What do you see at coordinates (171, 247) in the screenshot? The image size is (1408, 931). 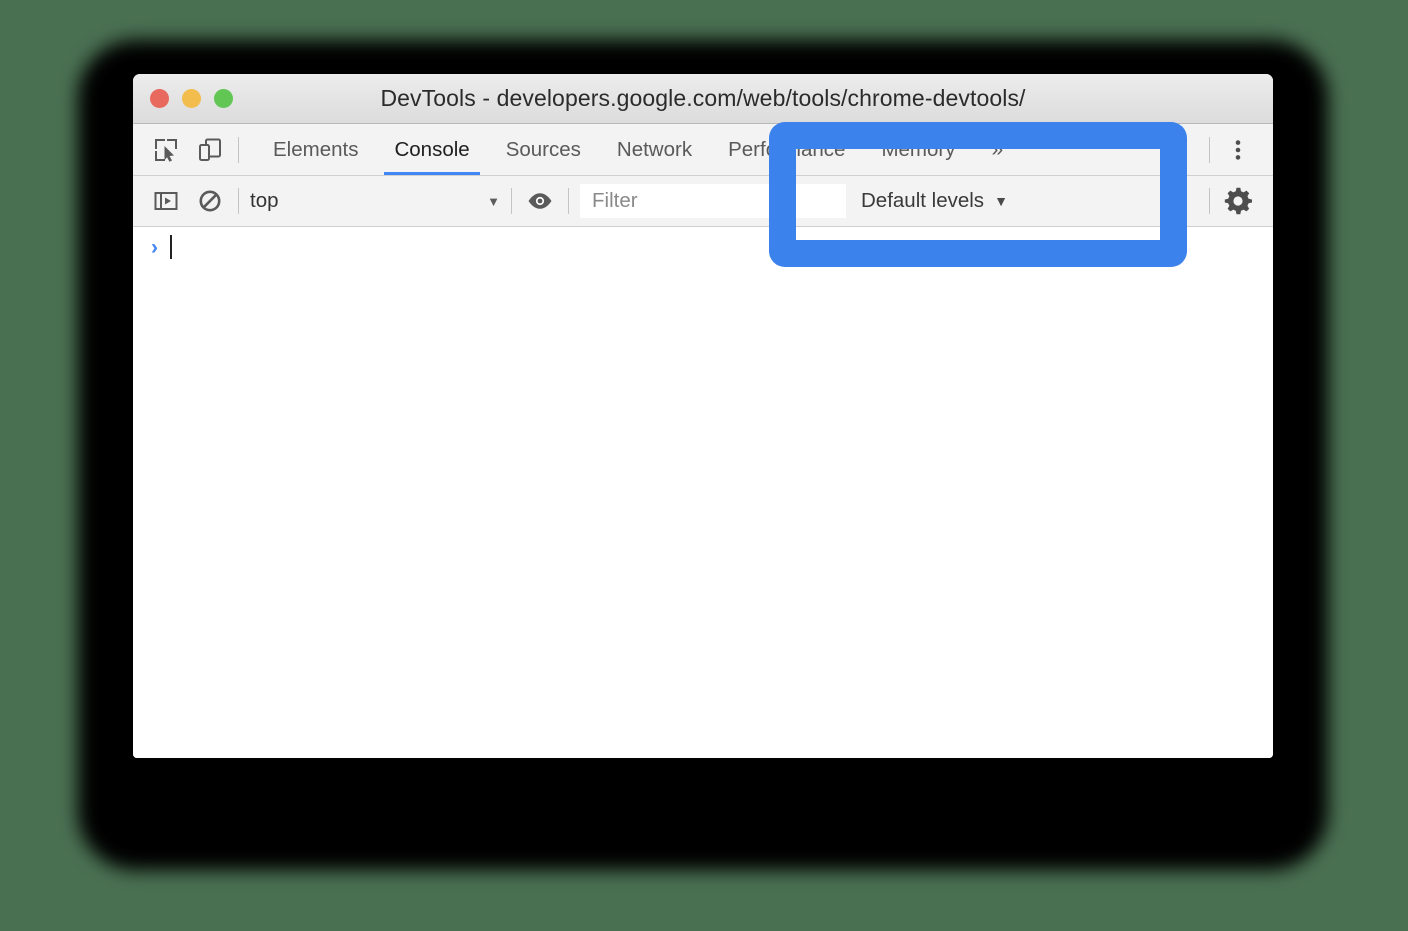 I see `console-text-cursor` at bounding box center [171, 247].